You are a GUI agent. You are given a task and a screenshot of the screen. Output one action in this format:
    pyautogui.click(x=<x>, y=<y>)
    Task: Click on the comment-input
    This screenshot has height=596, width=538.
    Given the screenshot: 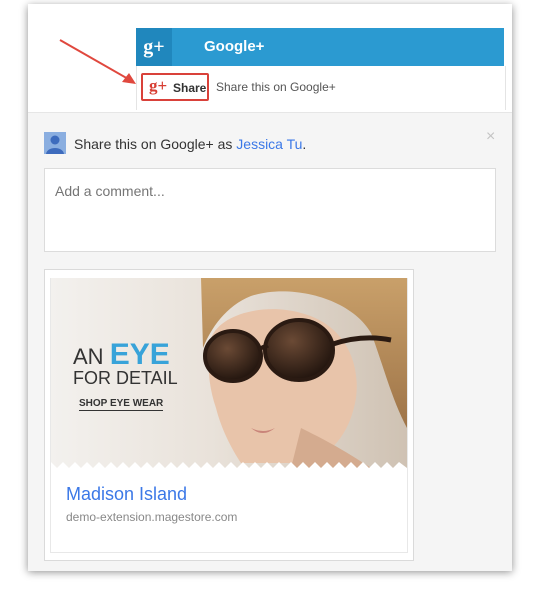 What is the action you would take?
    pyautogui.click(x=270, y=210)
    